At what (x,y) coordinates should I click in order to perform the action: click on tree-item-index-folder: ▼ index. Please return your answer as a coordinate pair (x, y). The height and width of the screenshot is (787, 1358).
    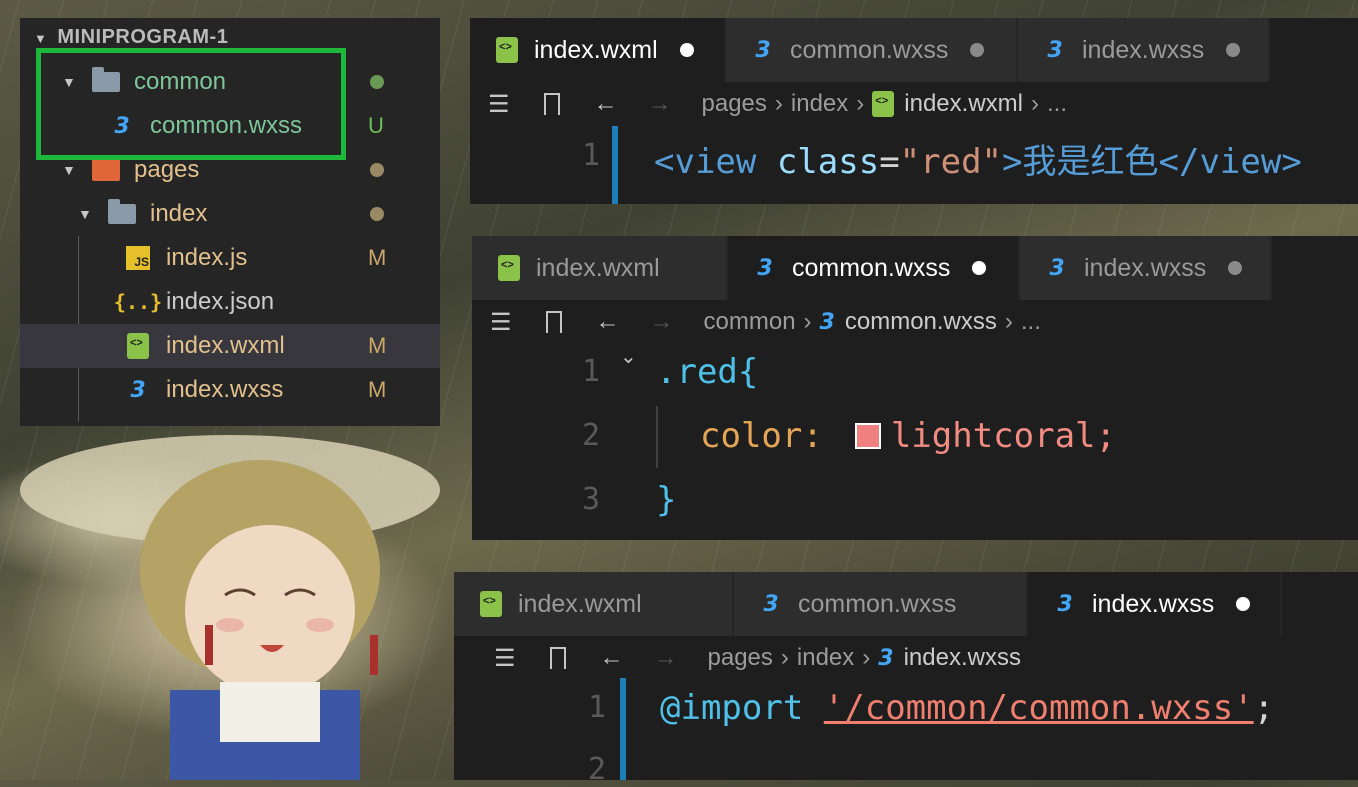
    Looking at the image, I should click on (230, 214).